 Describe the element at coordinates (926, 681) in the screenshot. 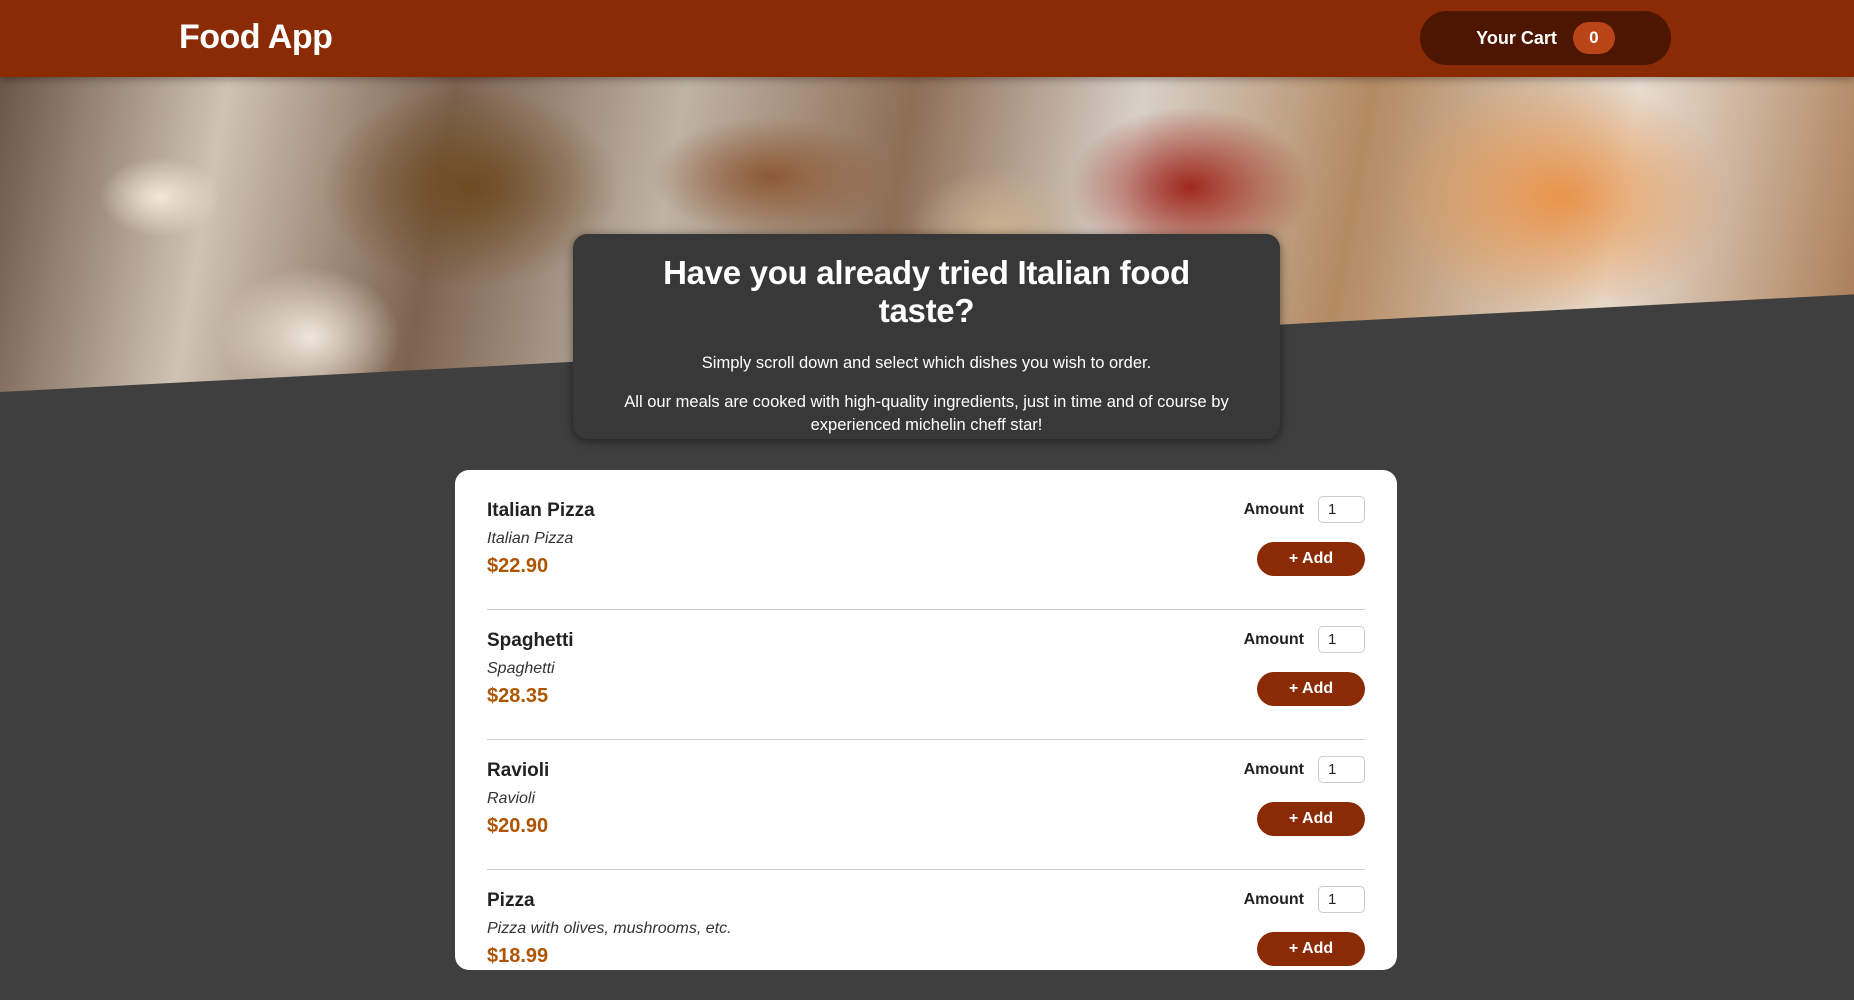

I see `meal-item: Spaghetti Spaghetti $28.35 Amount + Add` at that location.